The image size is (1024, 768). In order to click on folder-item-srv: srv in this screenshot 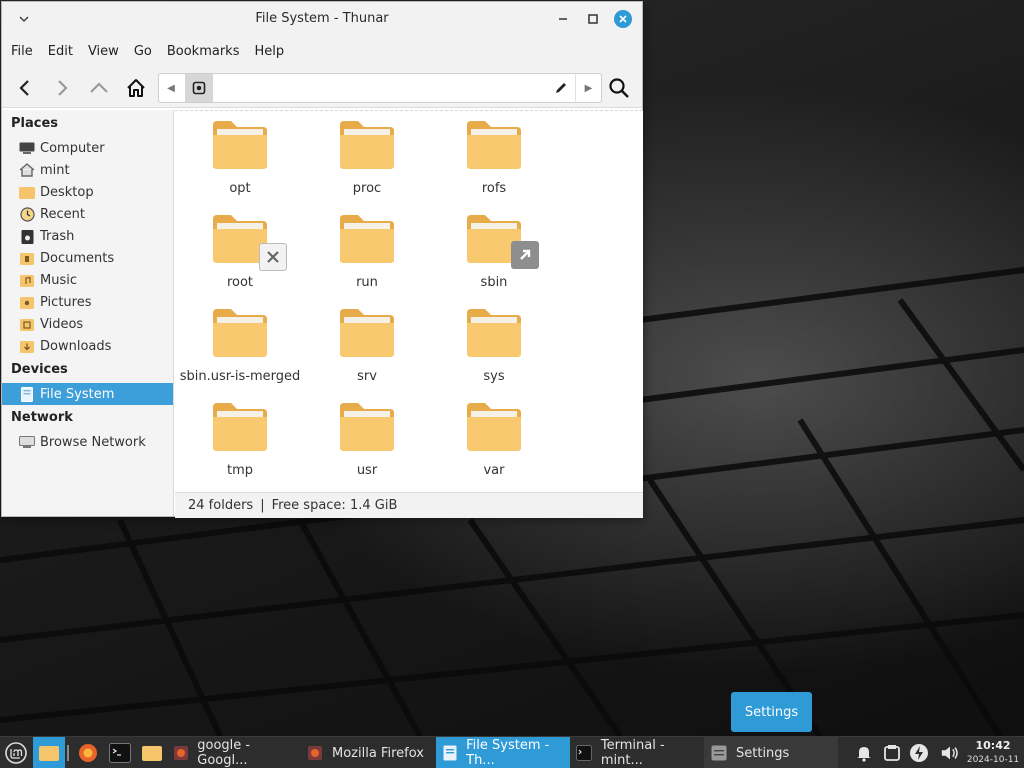, I will do `click(367, 346)`.